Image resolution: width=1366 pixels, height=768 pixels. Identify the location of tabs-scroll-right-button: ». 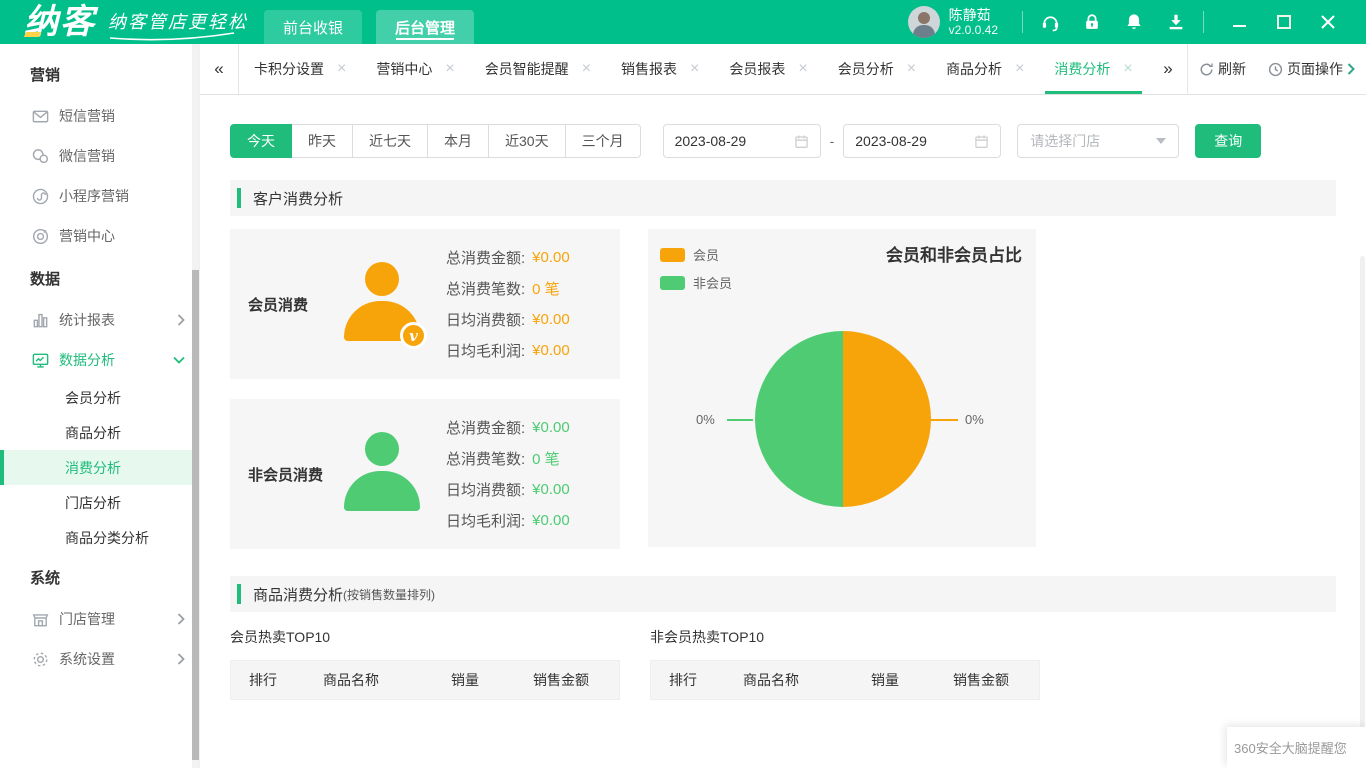
(1168, 69).